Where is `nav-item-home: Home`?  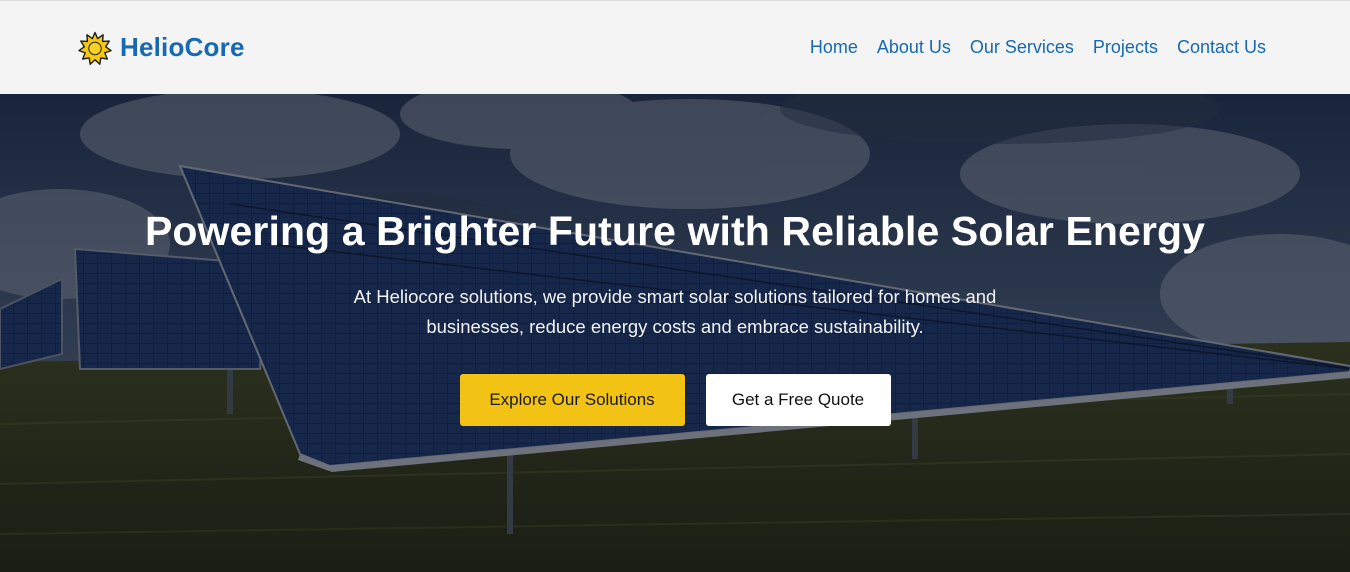
nav-item-home: Home is located at coordinates (834, 47).